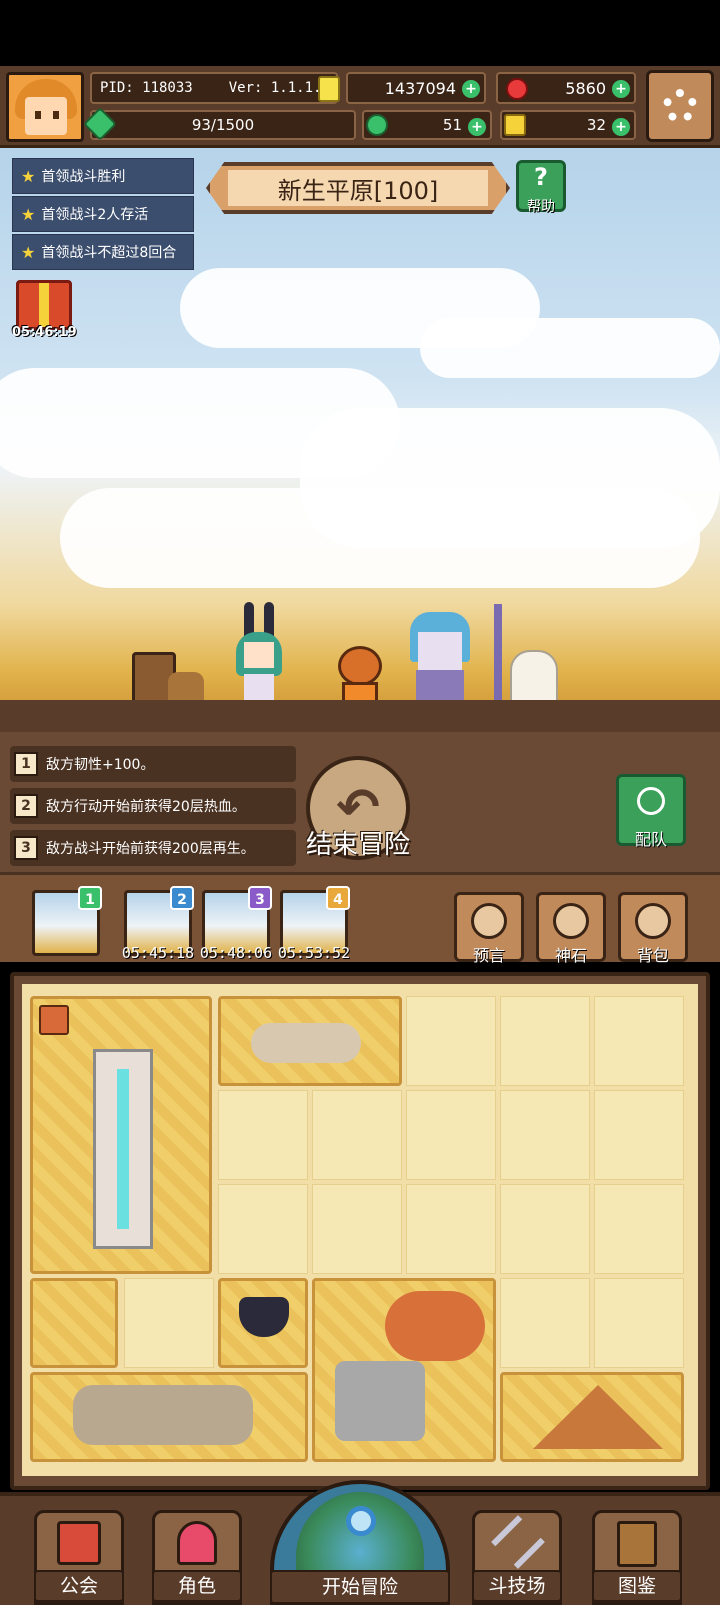 This screenshot has width=720, height=1605. What do you see at coordinates (44, 332) in the screenshot?
I see `gift-timer: 05:46:19` at bounding box center [44, 332].